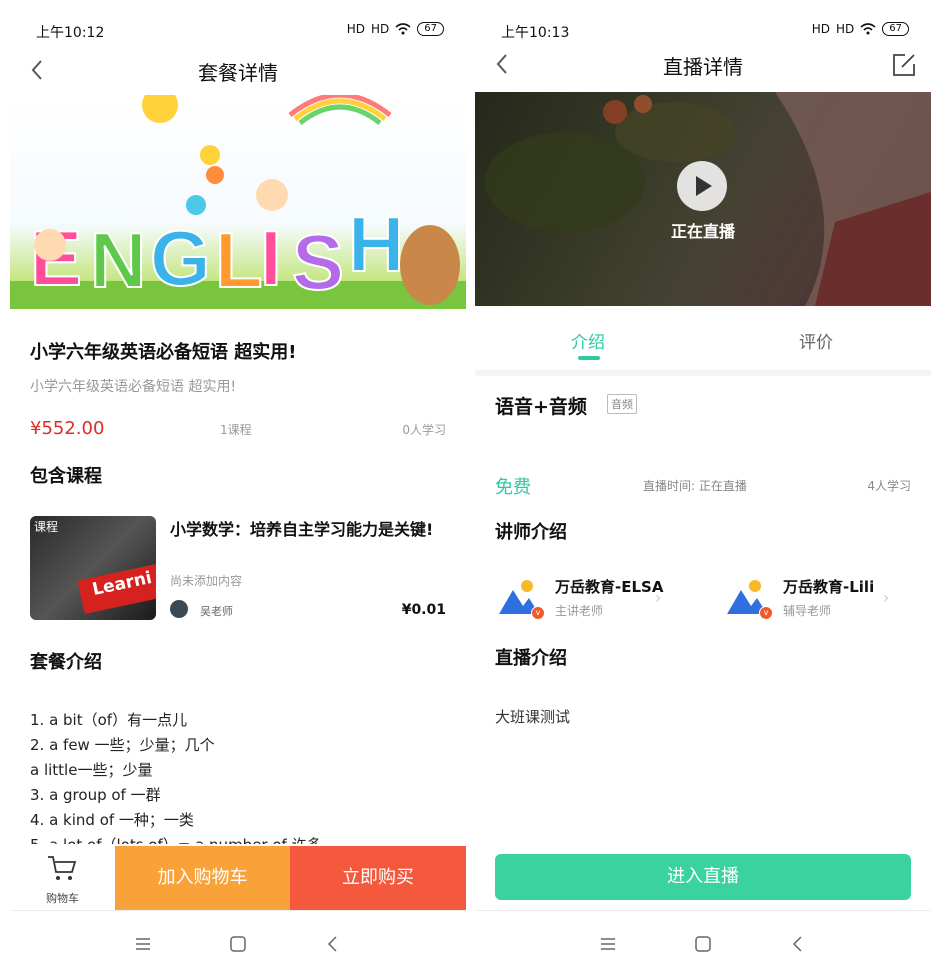 This screenshot has height=980, width=940. What do you see at coordinates (376, 244) in the screenshot?
I see `svg-text: H` at bounding box center [376, 244].